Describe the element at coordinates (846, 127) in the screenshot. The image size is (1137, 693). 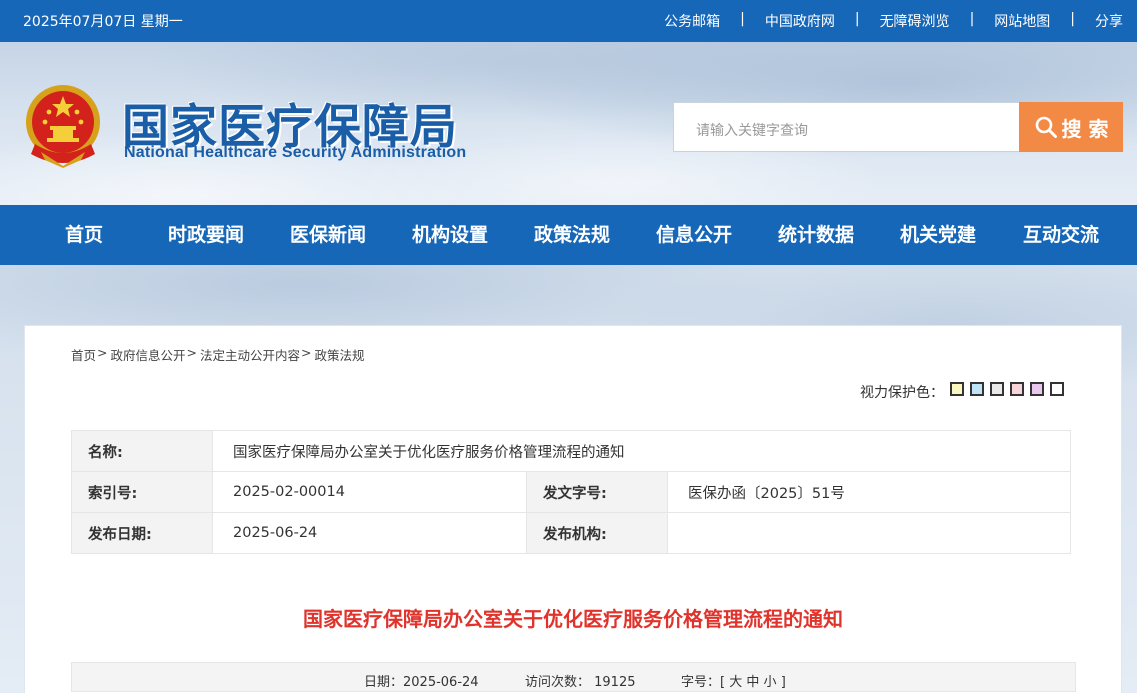
I see `search-input: 请输入关键字查询` at that location.